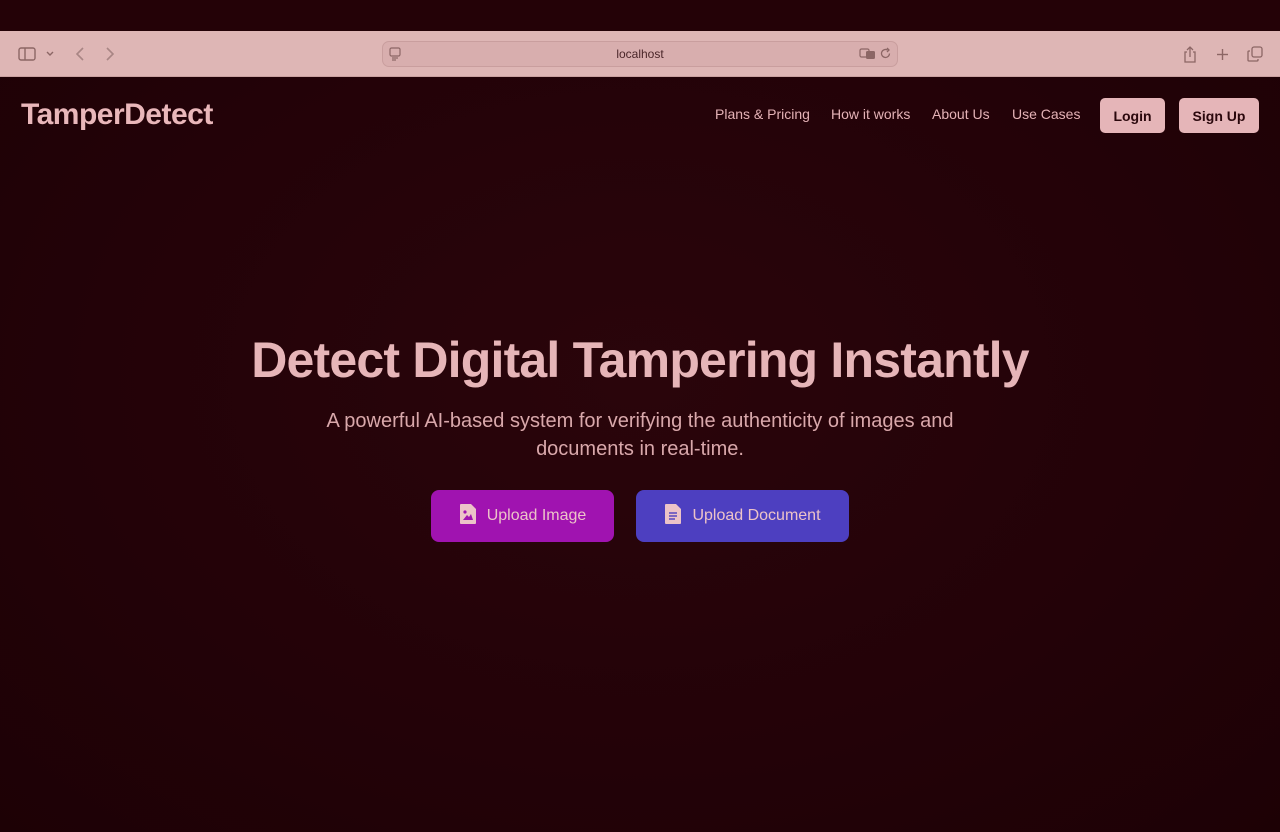 The width and height of the screenshot is (1280, 832). What do you see at coordinates (756, 515) in the screenshot?
I see `upload-document-label: Upload Document` at bounding box center [756, 515].